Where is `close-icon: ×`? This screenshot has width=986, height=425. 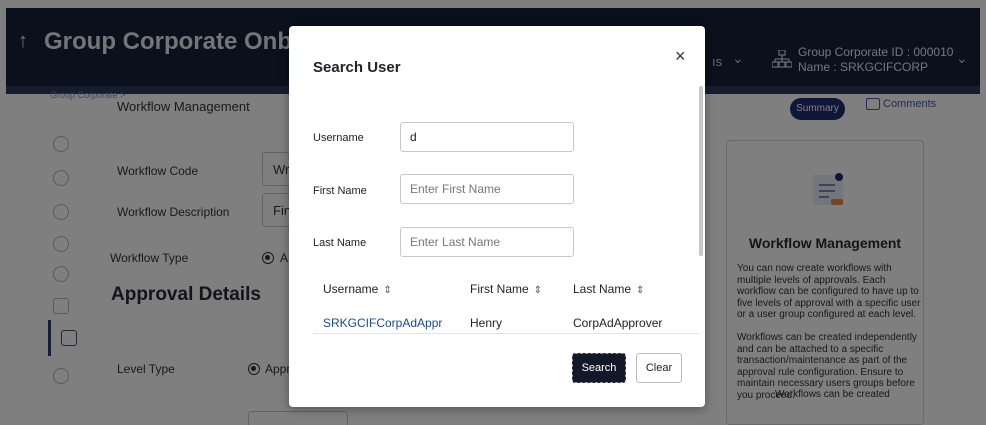 close-icon: × is located at coordinates (680, 56).